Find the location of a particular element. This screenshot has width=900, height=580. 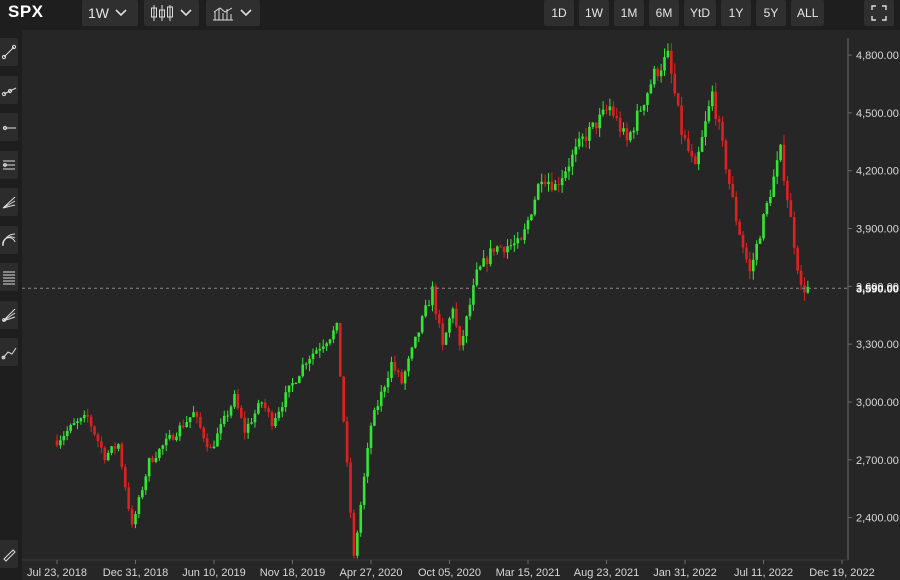

tool-brush-button is located at coordinates (9, 554).